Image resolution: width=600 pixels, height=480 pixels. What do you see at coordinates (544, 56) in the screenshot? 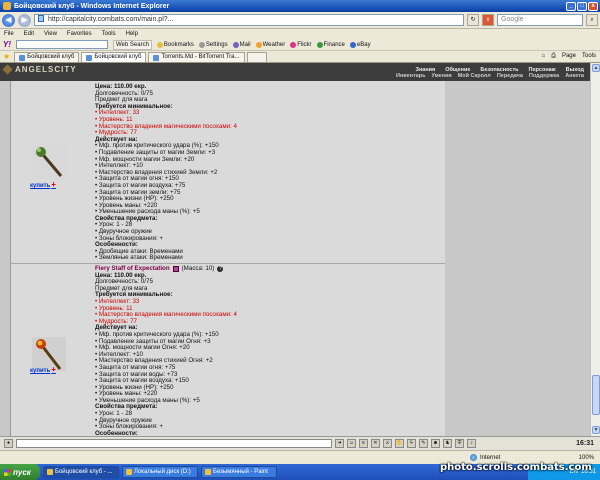
I see `home-icon: ⌂` at bounding box center [544, 56].